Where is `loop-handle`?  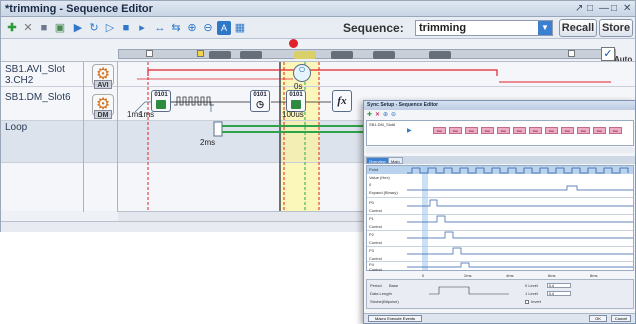
loop-handle is located at coordinates (218, 129).